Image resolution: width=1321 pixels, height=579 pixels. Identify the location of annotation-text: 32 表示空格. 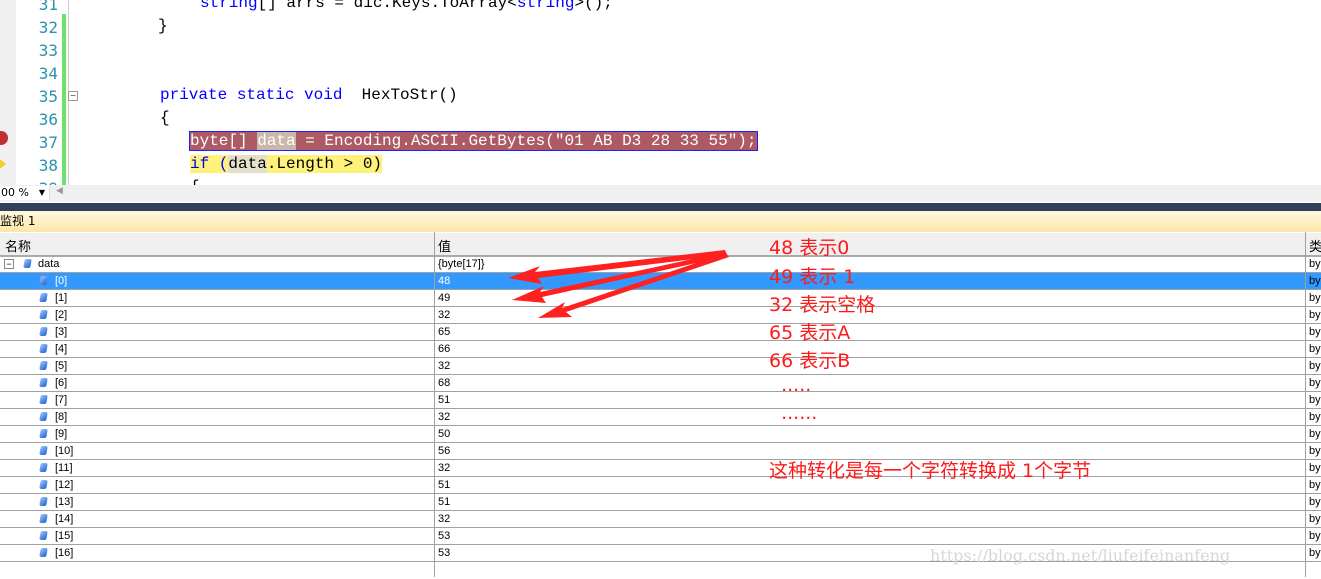
(822, 305).